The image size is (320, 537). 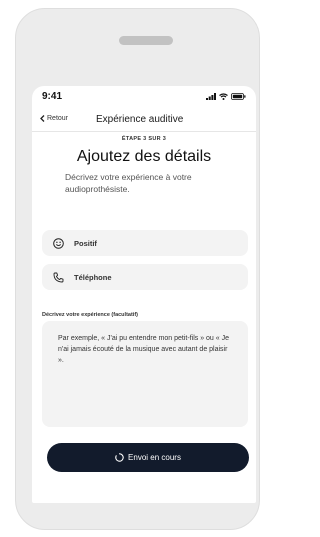 I want to click on step-indicator: ÉTAPE 3 SUR 3, so click(x=144, y=139).